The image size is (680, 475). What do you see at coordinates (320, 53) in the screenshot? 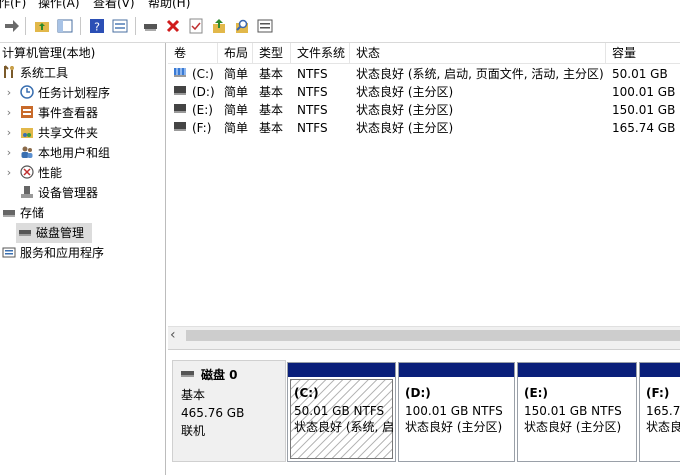
I see `column-filesystem: 文件系统` at bounding box center [320, 53].